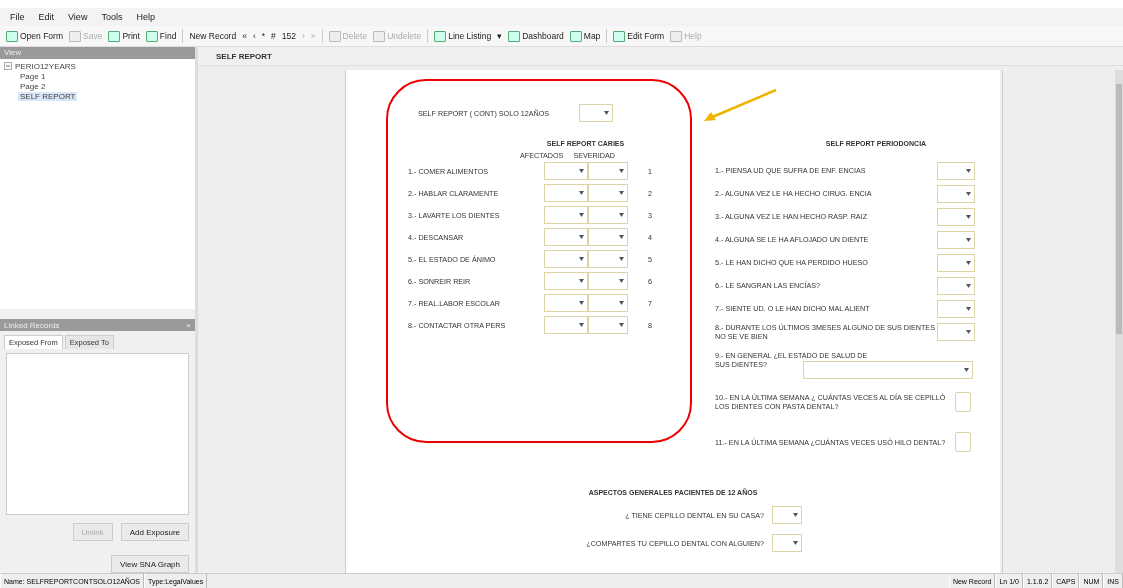  I want to click on nav-button: ▾, so click(500, 36).